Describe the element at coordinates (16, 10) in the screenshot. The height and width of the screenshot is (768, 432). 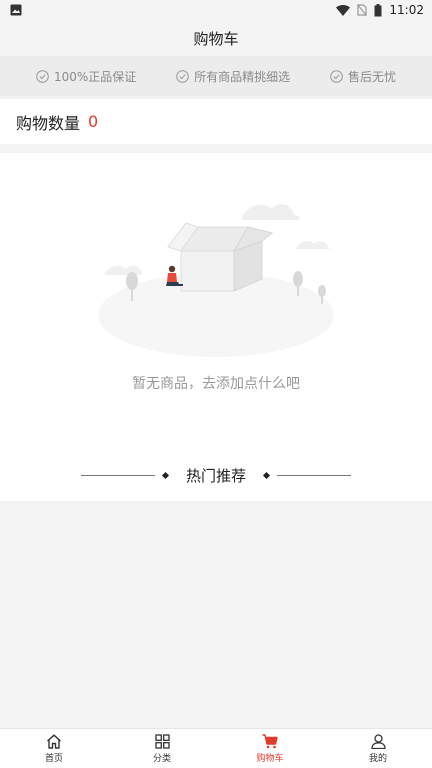
I see `image-icon` at that location.